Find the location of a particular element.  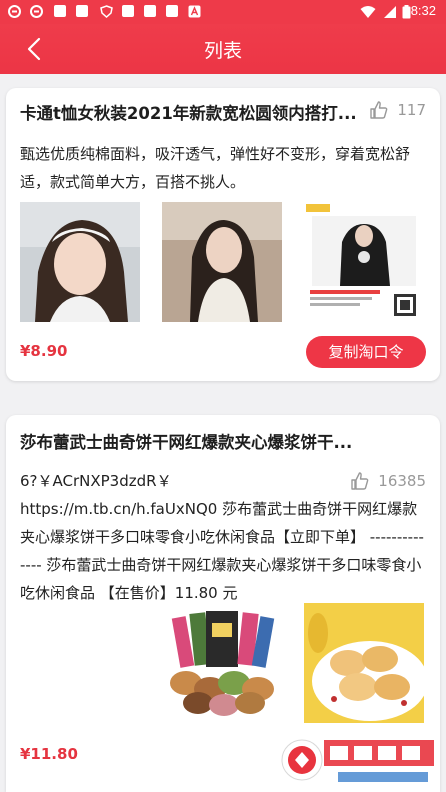

like-count: 16385 is located at coordinates (402, 481).